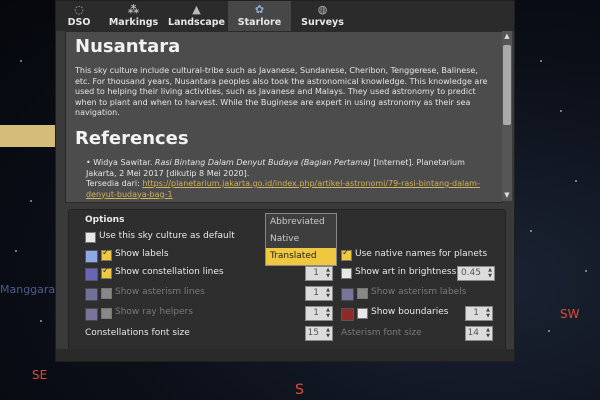 The height and width of the screenshot is (400, 600). What do you see at coordinates (362, 313) in the screenshot?
I see `boundaries-checkbox` at bounding box center [362, 313].